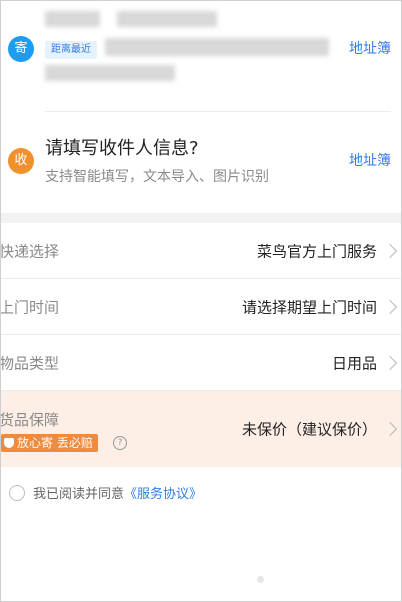  I want to click on sender-phone-blurred, so click(167, 19).